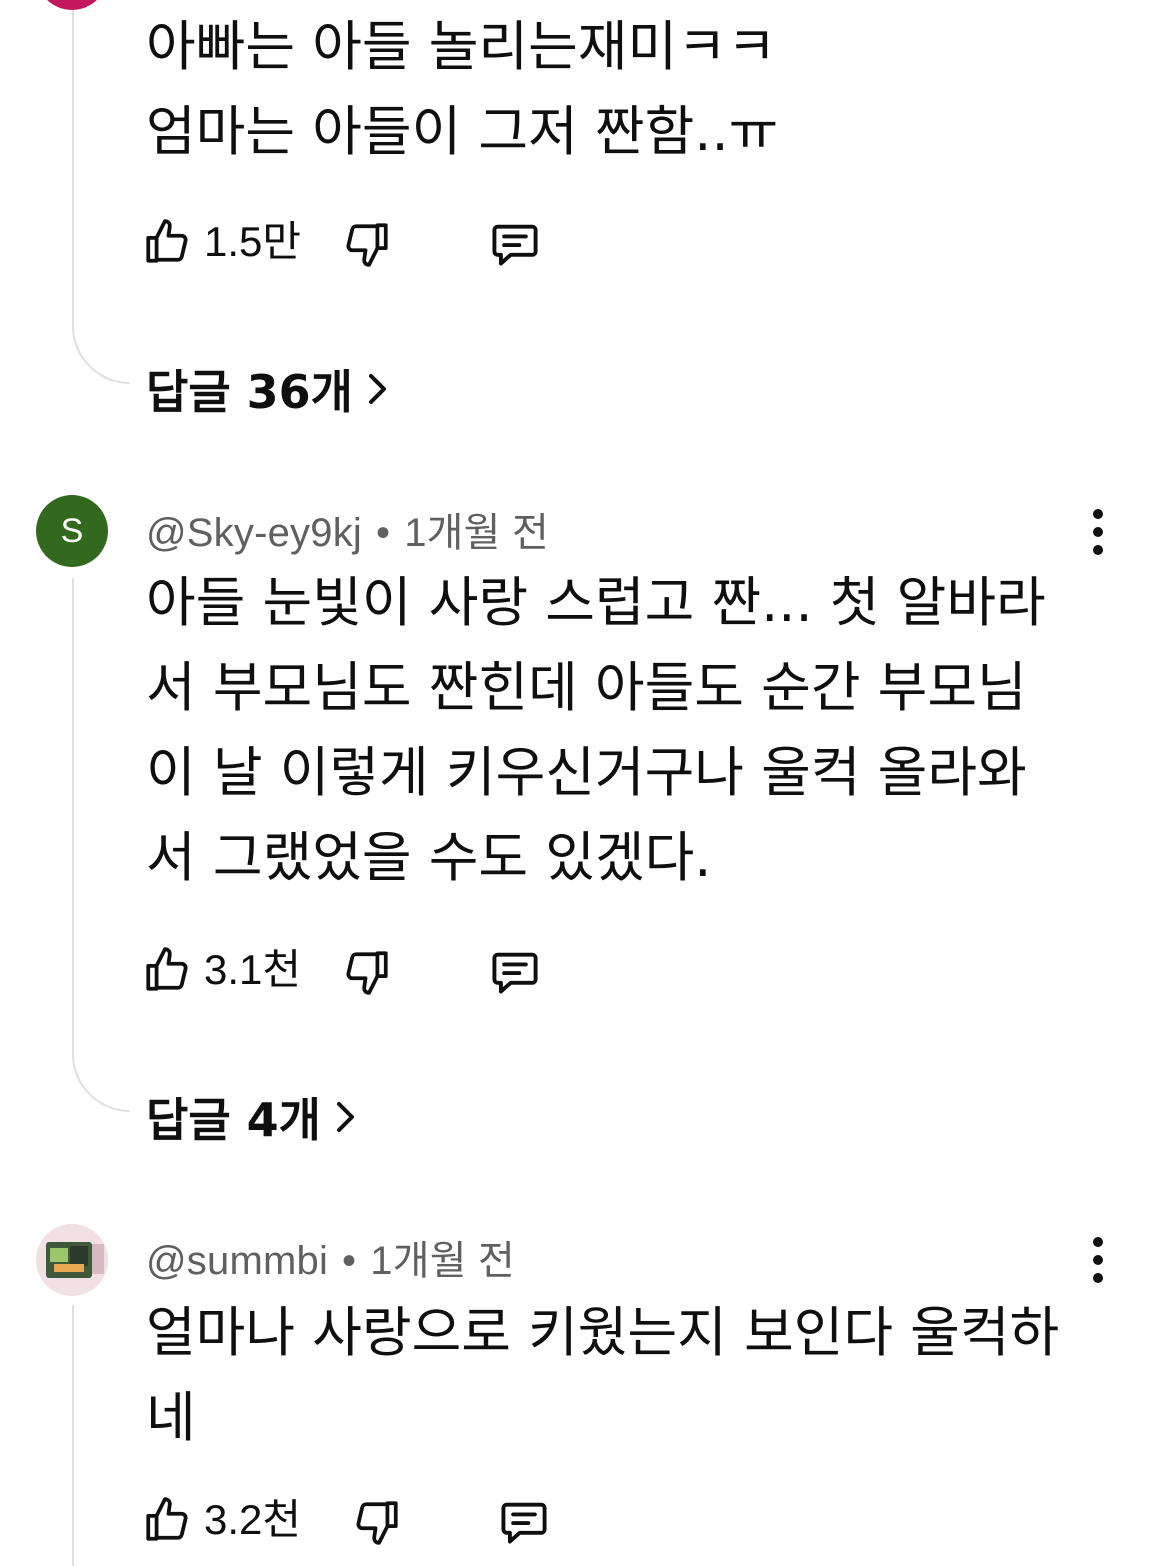  Describe the element at coordinates (330, 1257) in the screenshot. I see `comment-header: @summbi • 1개월 전` at that location.